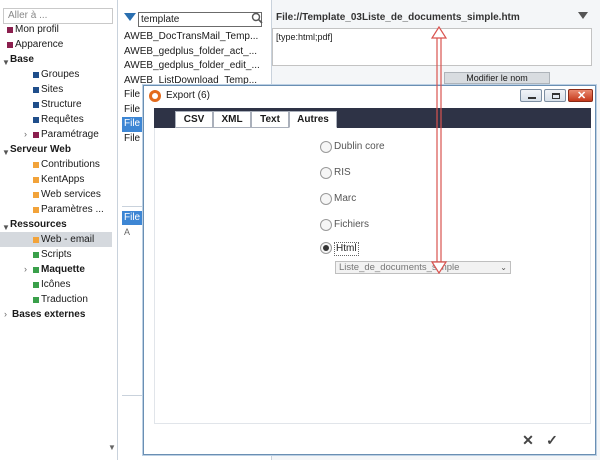  I want to click on nav-item-label: Icônes, so click(56, 284).